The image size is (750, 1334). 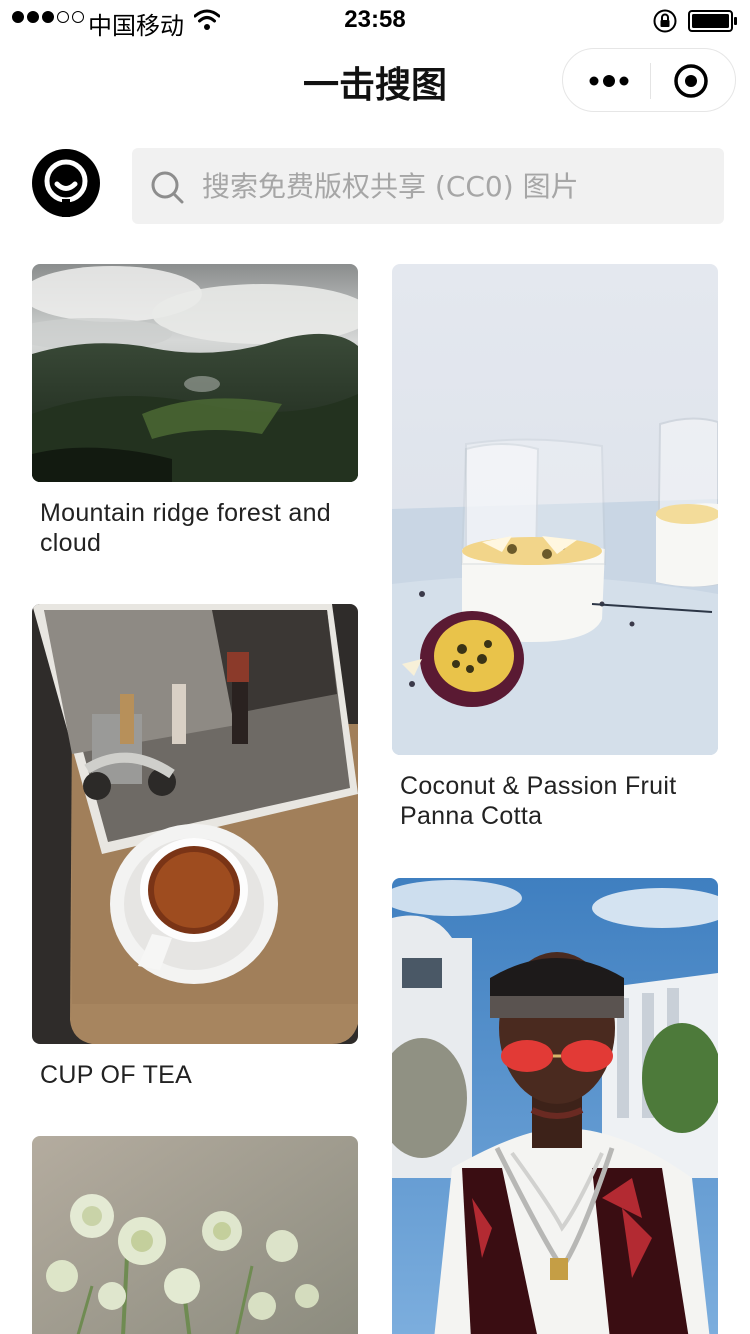 I want to click on battery-icon, so click(x=712, y=21).